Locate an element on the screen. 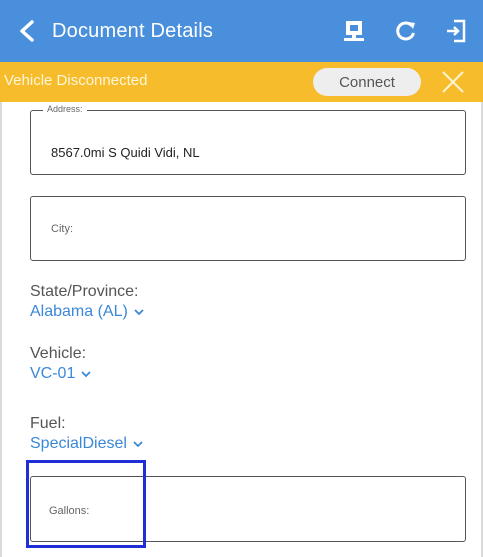 Image resolution: width=483 pixels, height=557 pixels. address-field: Address: 8567.0mi S Quidi Vidi, NL is located at coordinates (248, 139).